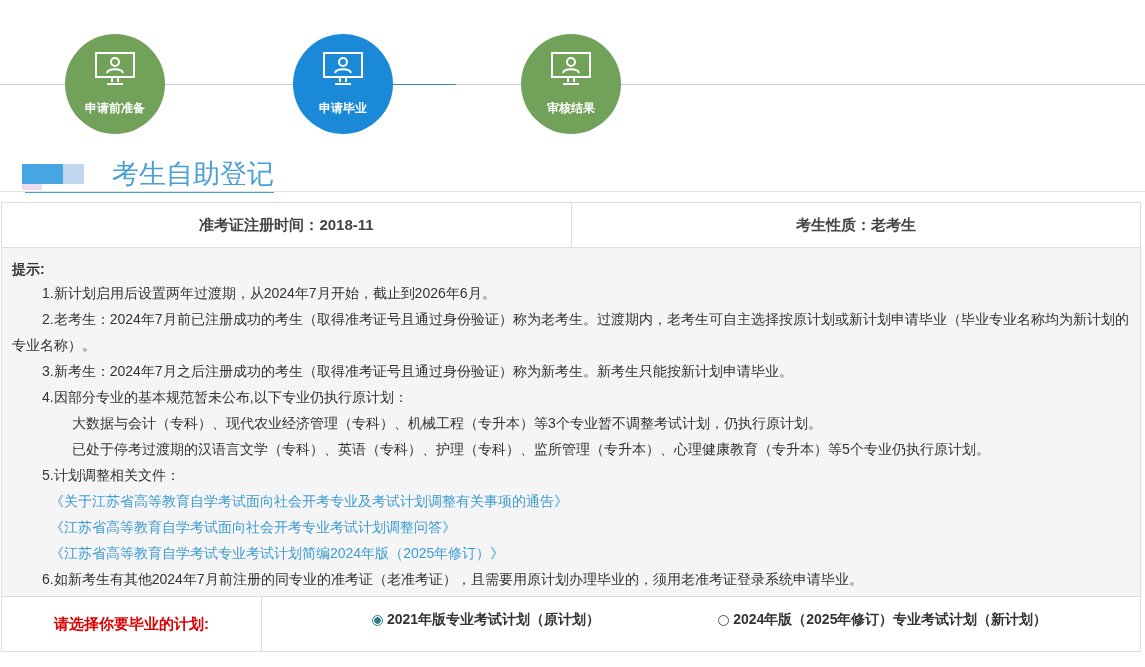 This screenshot has height=667, width=1145. I want to click on radio-option: 2021年版专业考试计划（原计划）, so click(486, 620).